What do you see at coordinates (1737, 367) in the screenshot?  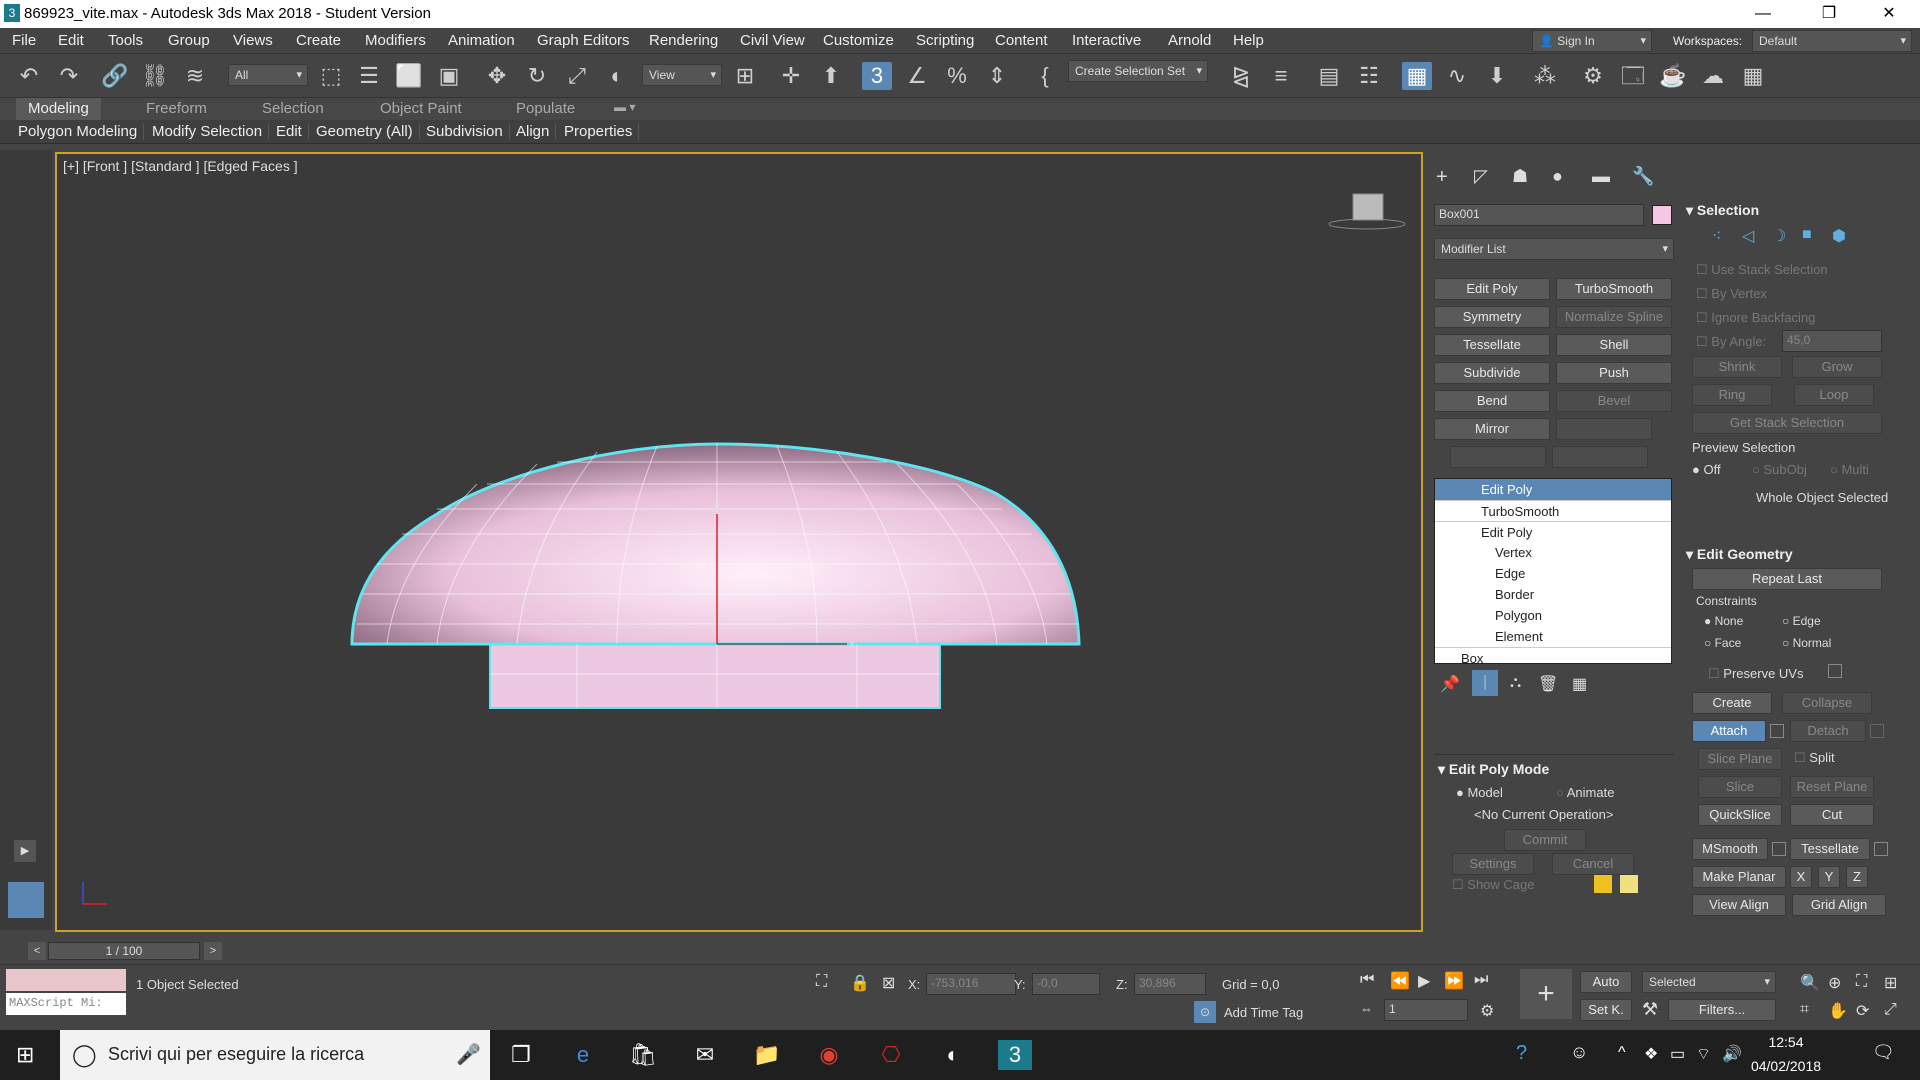 I see `shrink-button: Shrink` at bounding box center [1737, 367].